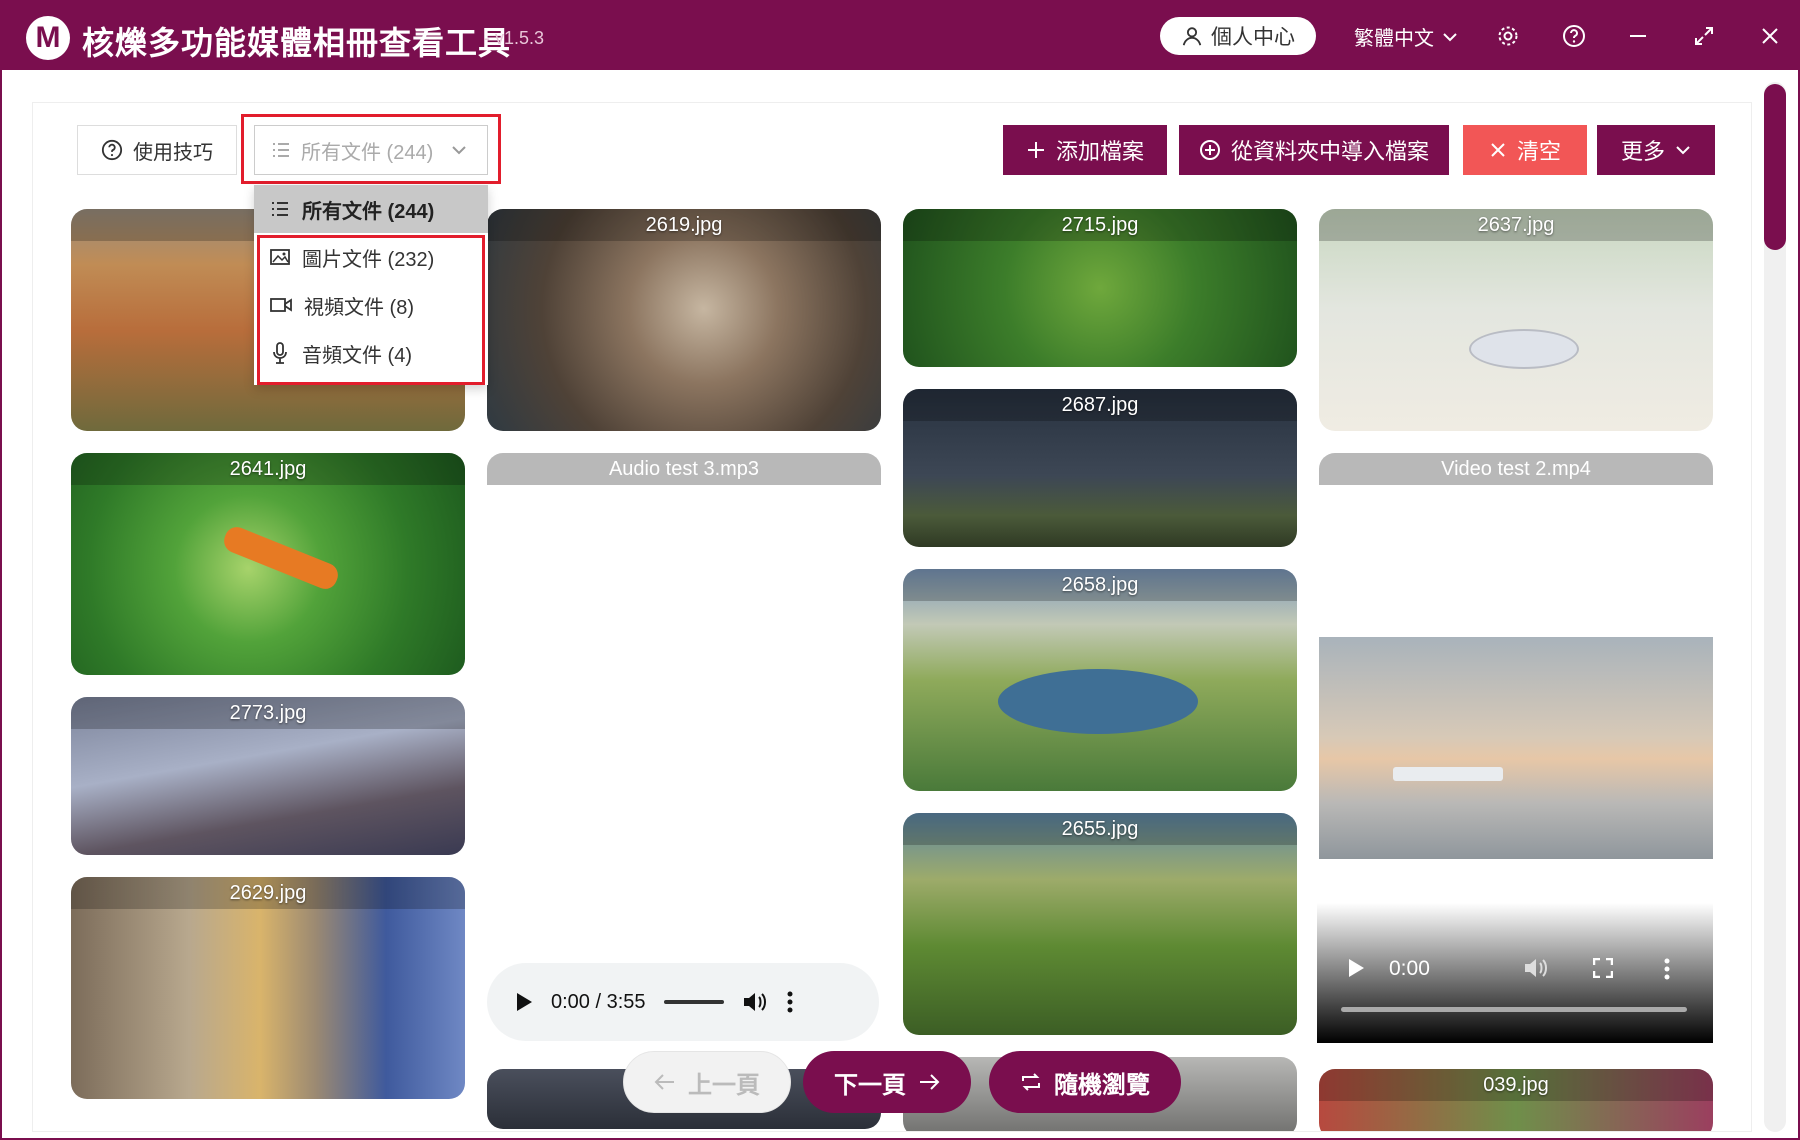  I want to click on gallery-card: 2715.jpg, so click(1100, 288).